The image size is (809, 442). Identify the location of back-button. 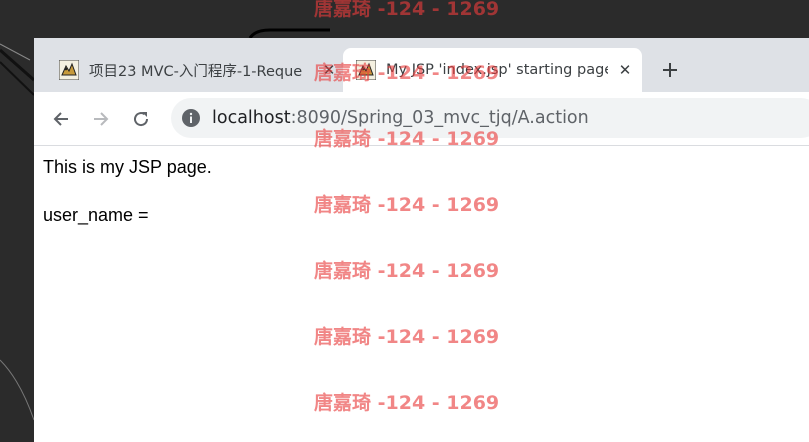
(61, 119).